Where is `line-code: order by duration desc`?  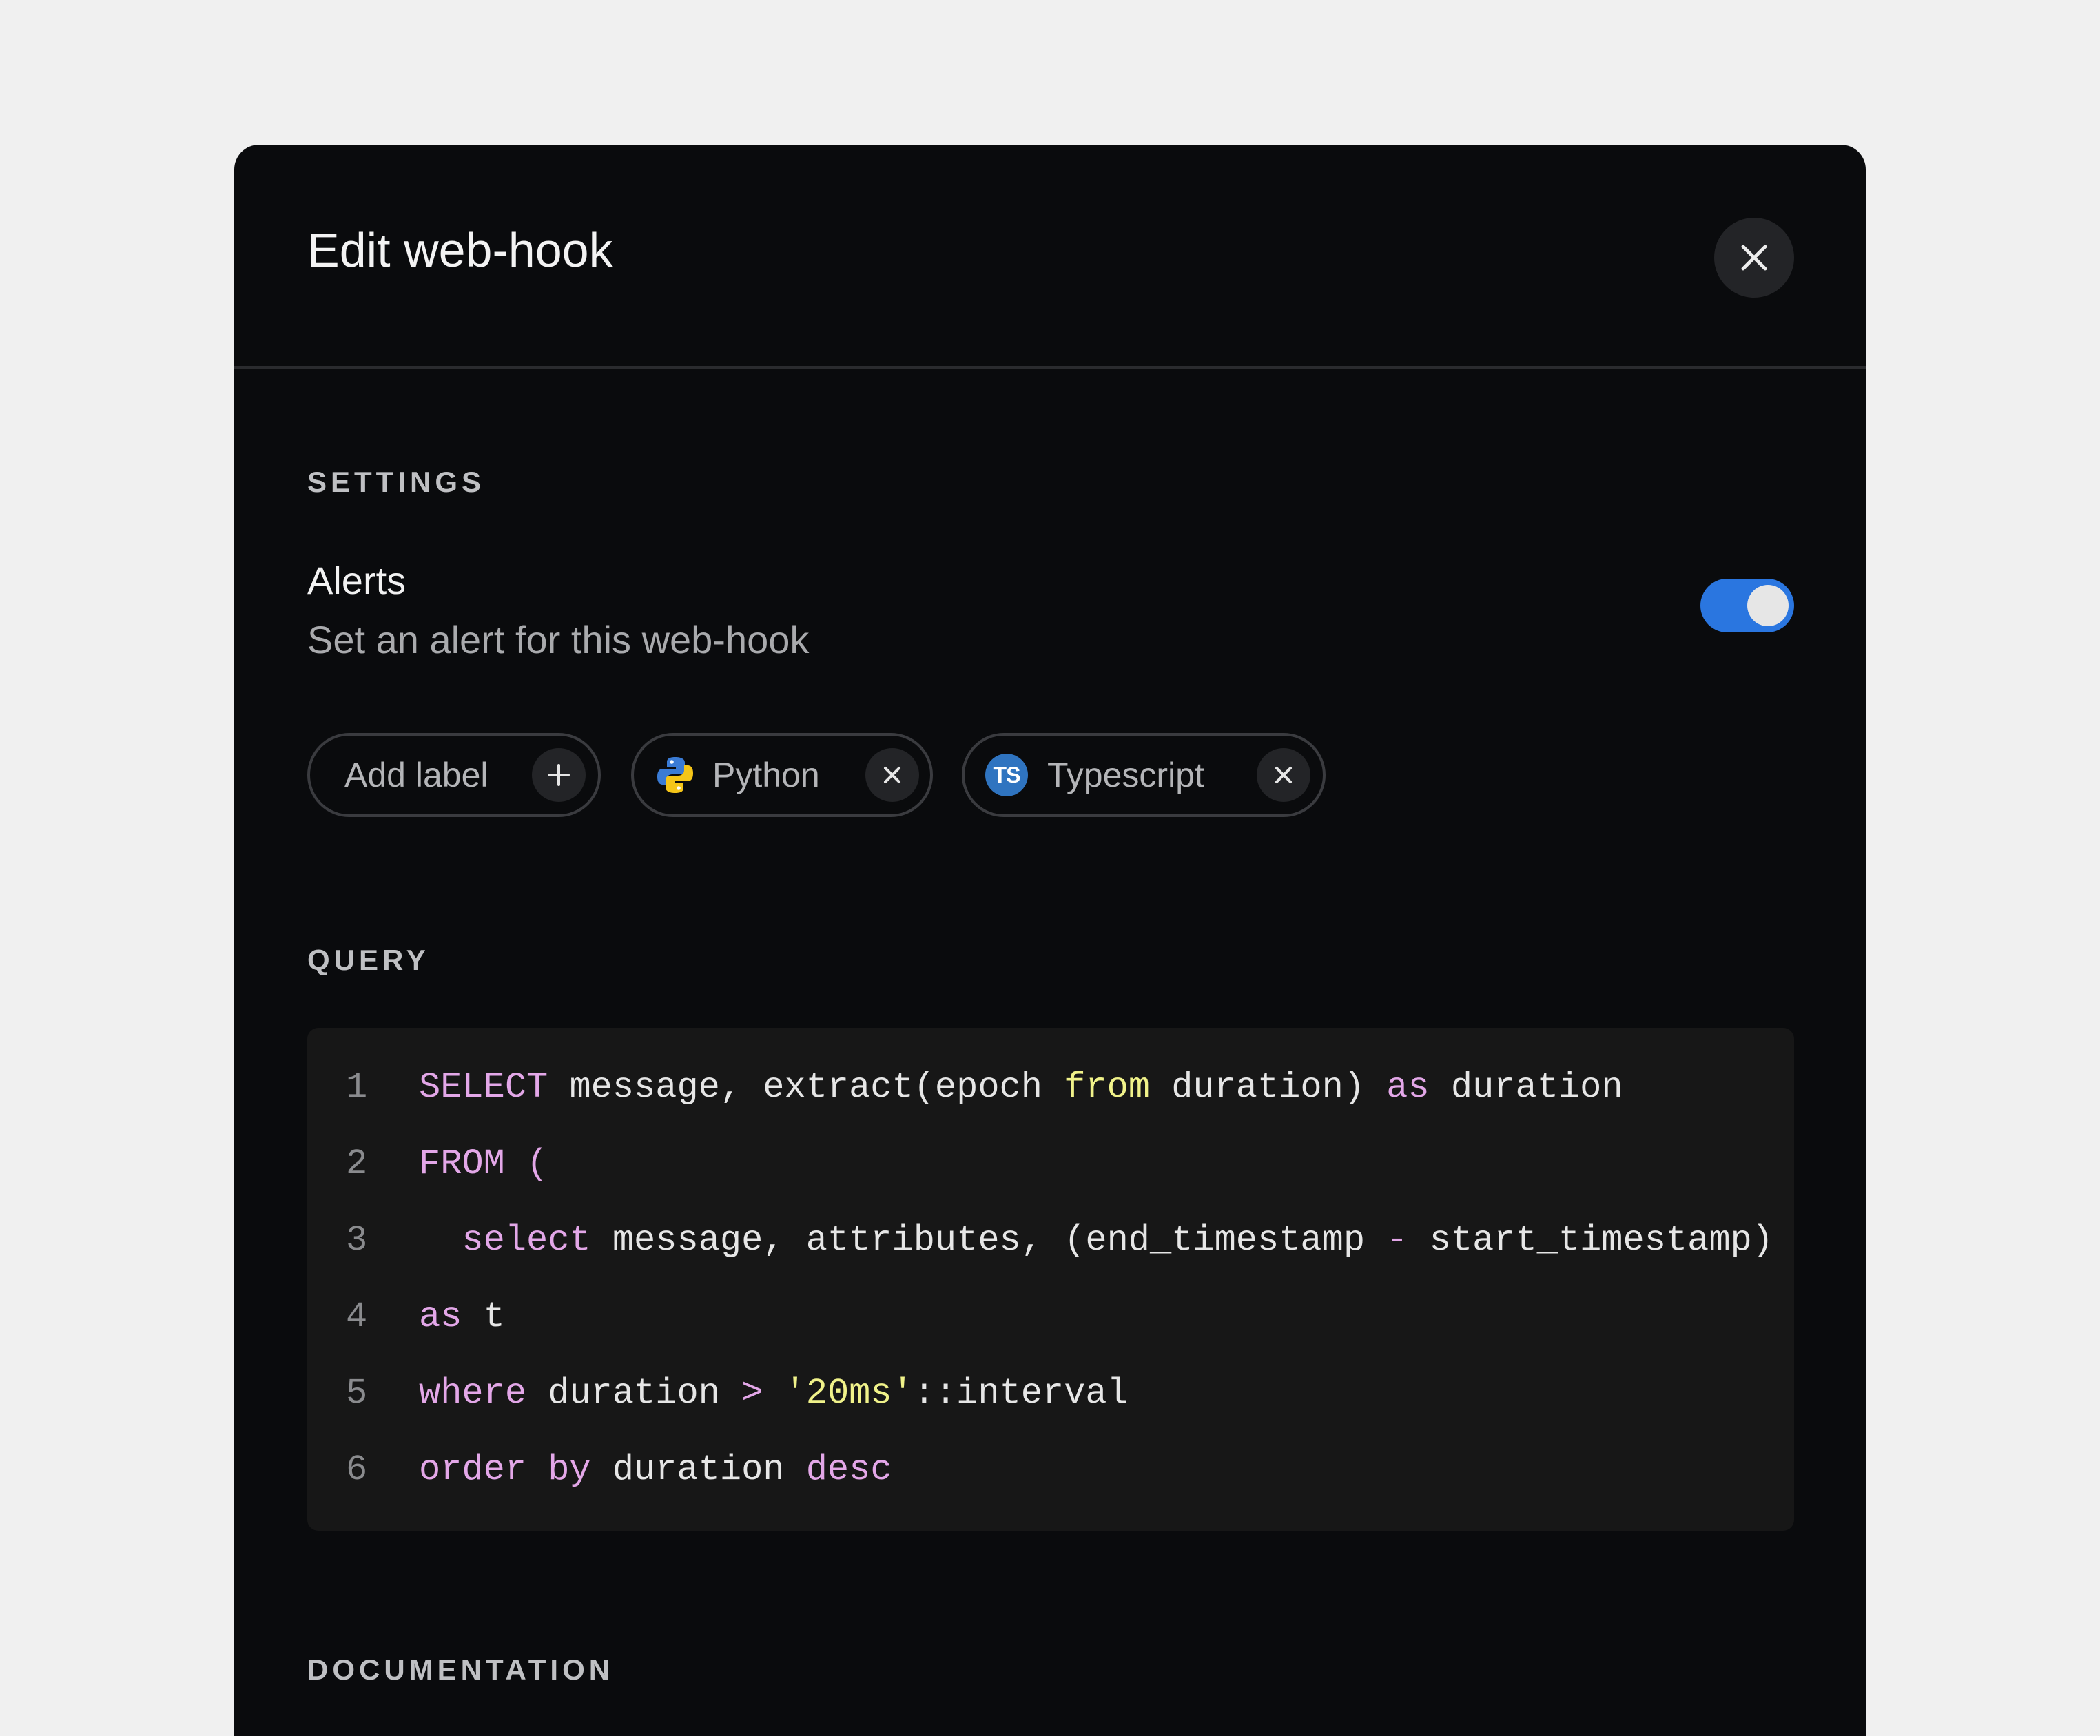 line-code: order by duration desc is located at coordinates (655, 1470).